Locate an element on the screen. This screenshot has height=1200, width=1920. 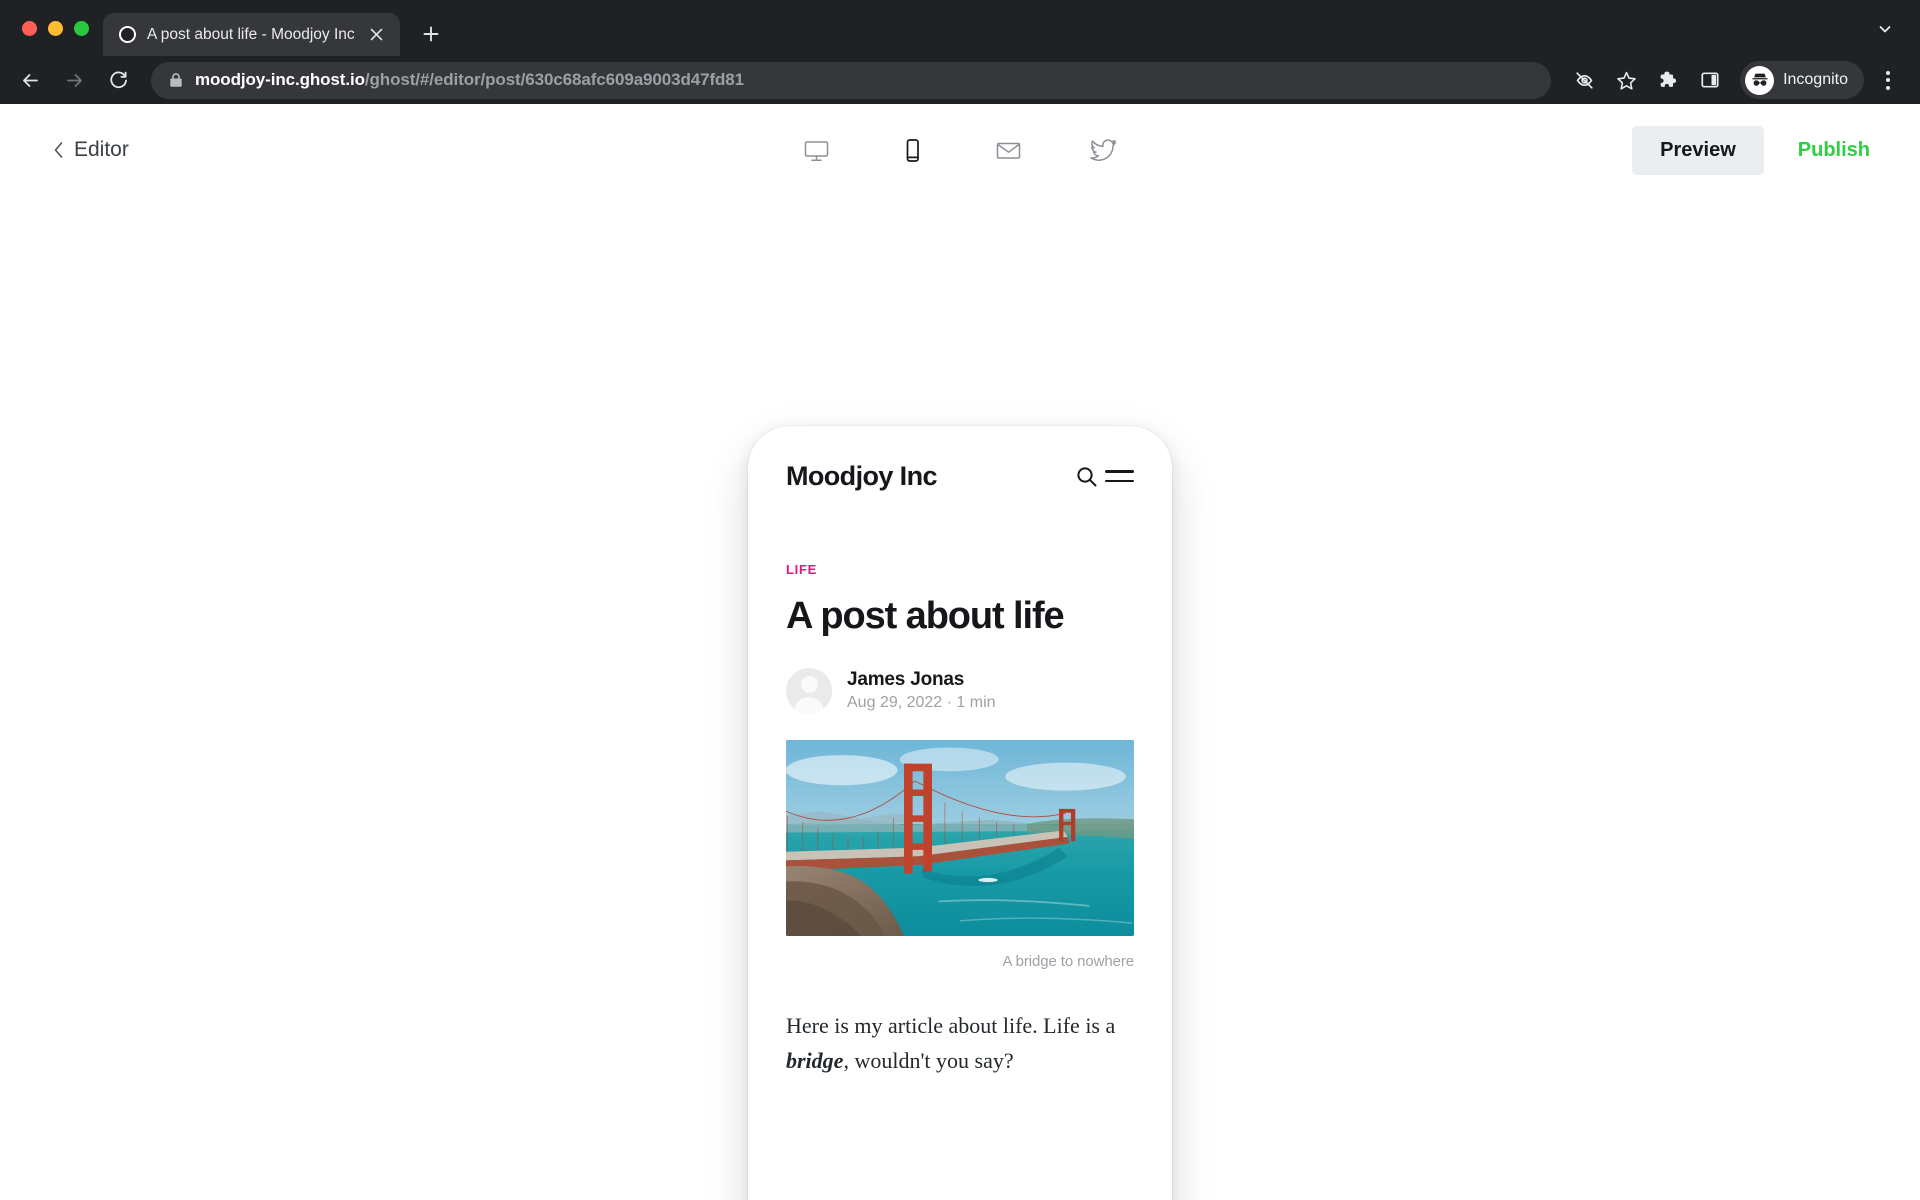
tab-title: A post about life - Moodjoy Inc is located at coordinates (251, 34).